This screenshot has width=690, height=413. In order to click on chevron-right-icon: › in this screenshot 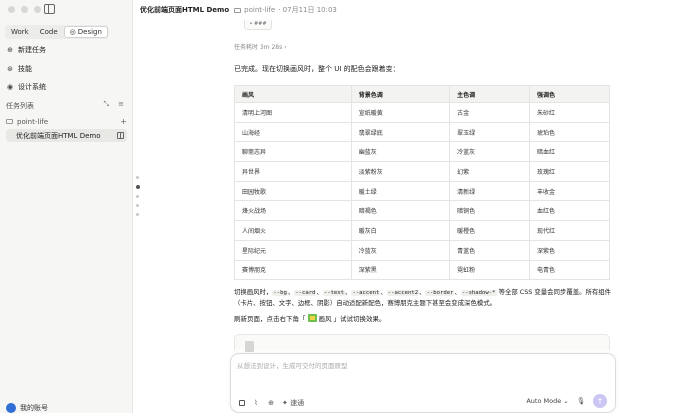, I will do `click(285, 47)`.